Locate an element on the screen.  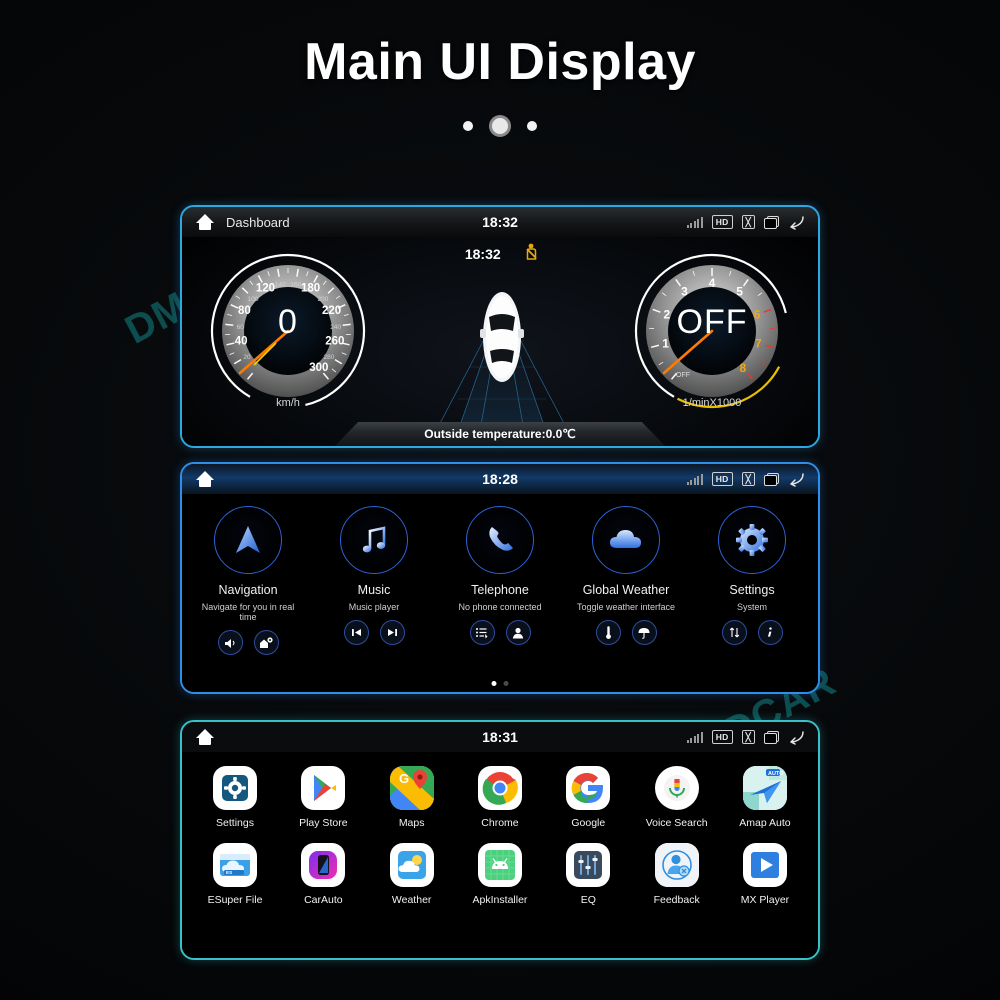
app-music: Music Music player is located at coordinates (374, 580).